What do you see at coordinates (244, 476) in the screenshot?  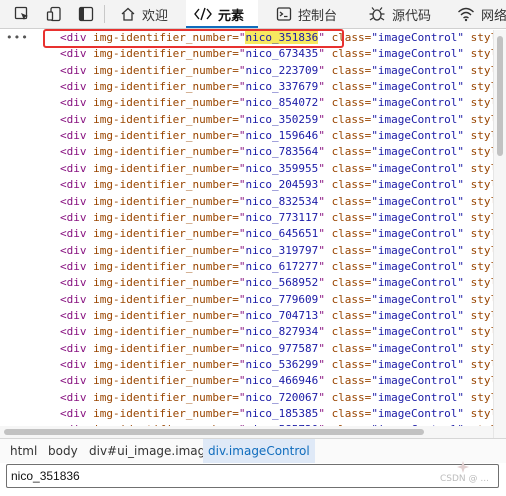 I see `dom-search-input` at bounding box center [244, 476].